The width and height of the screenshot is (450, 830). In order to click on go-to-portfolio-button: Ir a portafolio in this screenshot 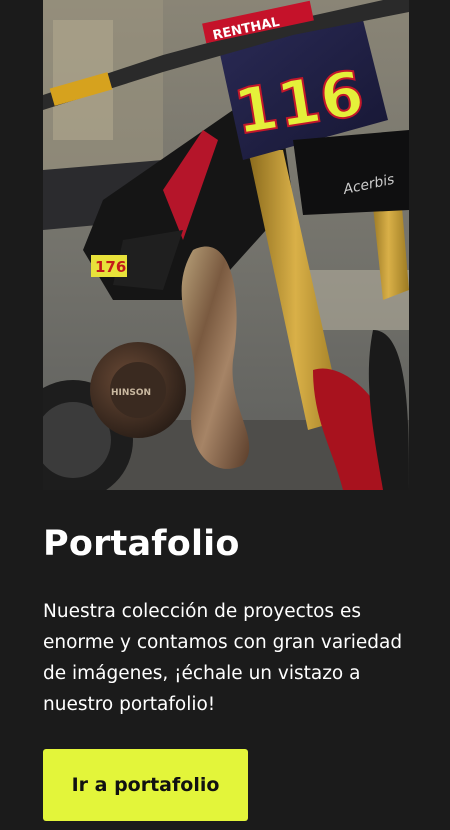, I will do `click(145, 785)`.